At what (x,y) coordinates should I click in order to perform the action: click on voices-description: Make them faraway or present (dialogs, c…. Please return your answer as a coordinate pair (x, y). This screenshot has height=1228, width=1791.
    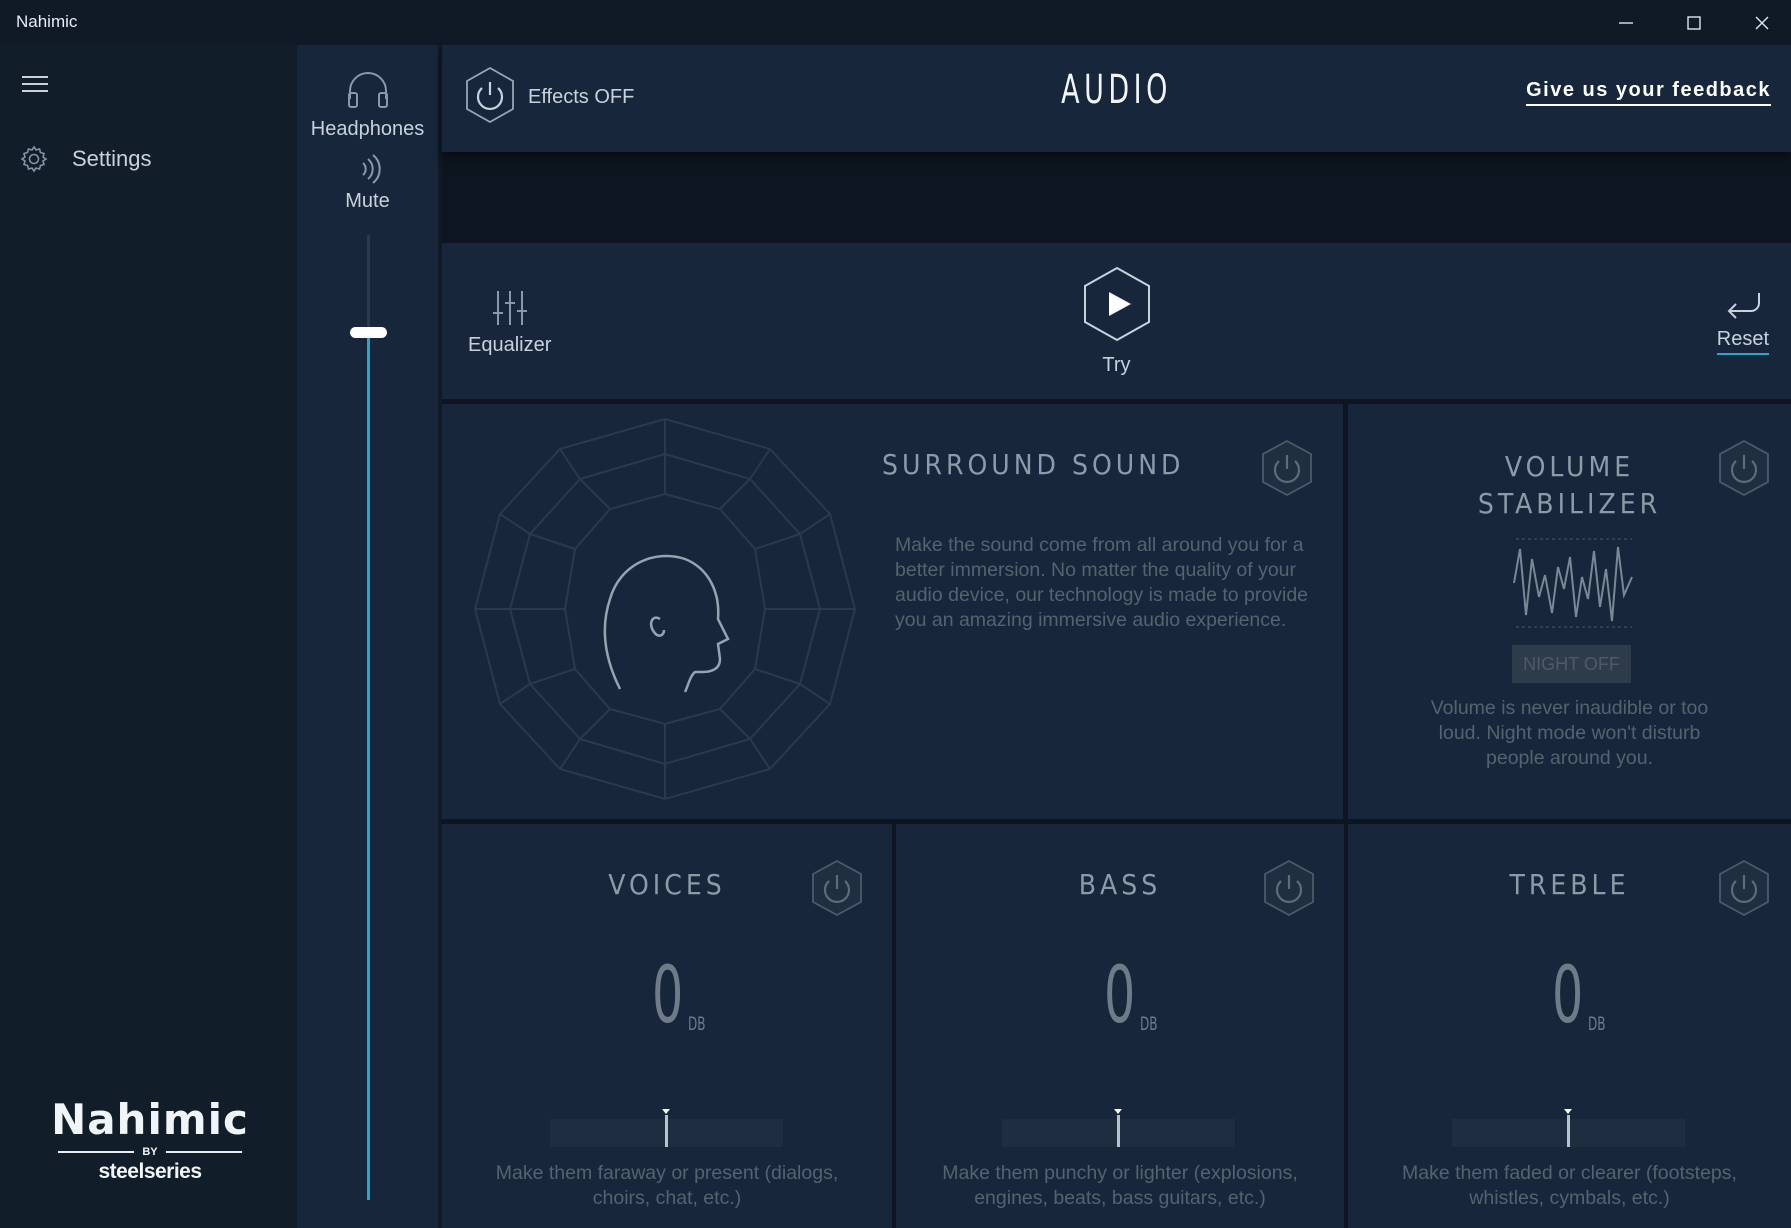
    Looking at the image, I should click on (667, 1185).